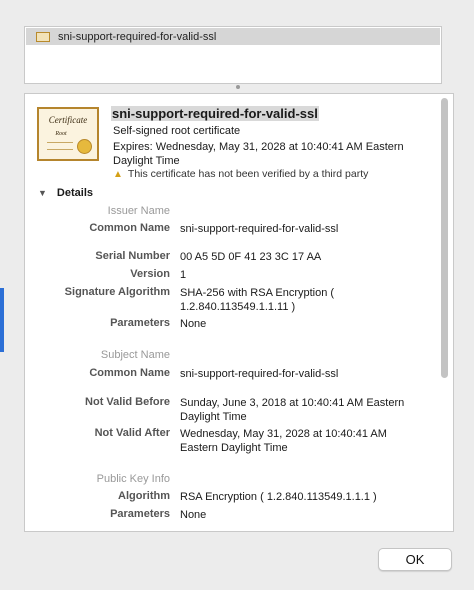 Image resolution: width=474 pixels, height=590 pixels. What do you see at coordinates (259, 374) in the screenshot?
I see `subject-common-name-value: sni-support-required-for-valid-ssl` at bounding box center [259, 374].